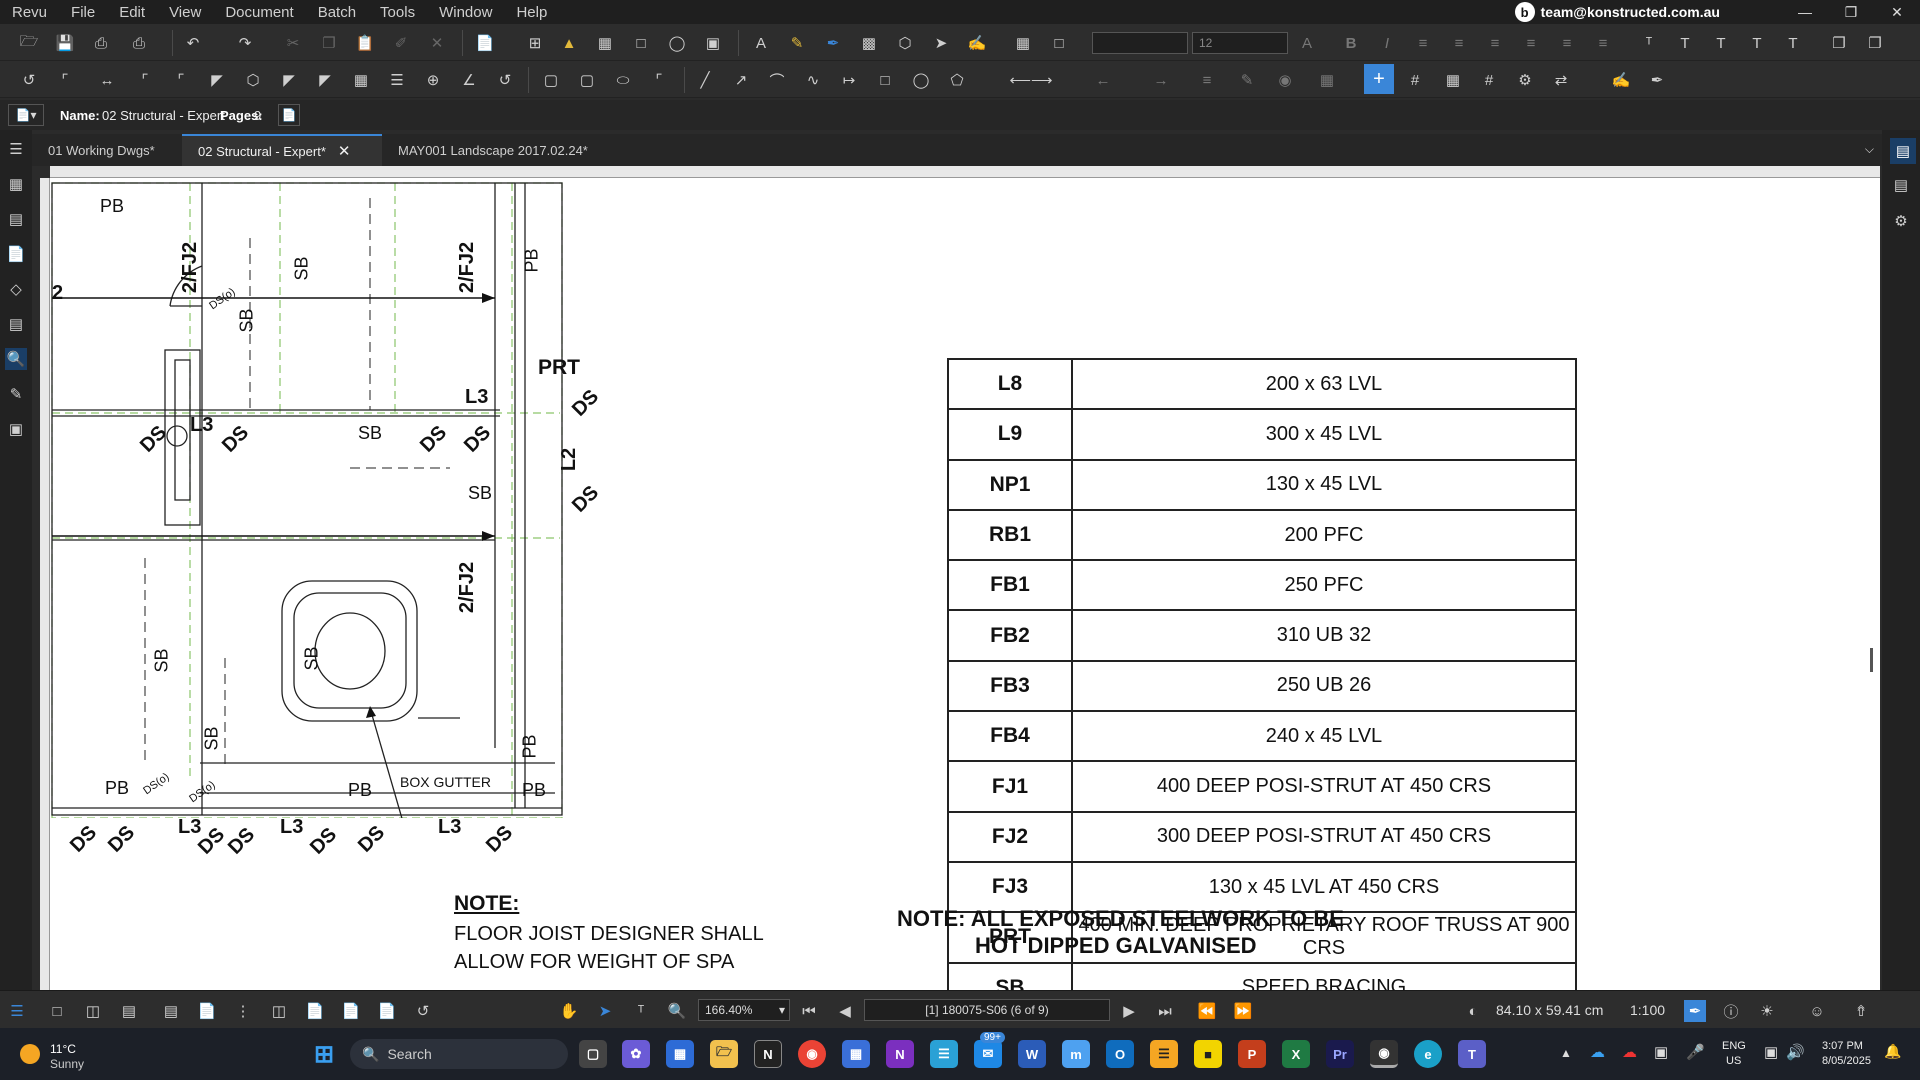 The image size is (1920, 1080). I want to click on bold-icon: B, so click(1351, 43).